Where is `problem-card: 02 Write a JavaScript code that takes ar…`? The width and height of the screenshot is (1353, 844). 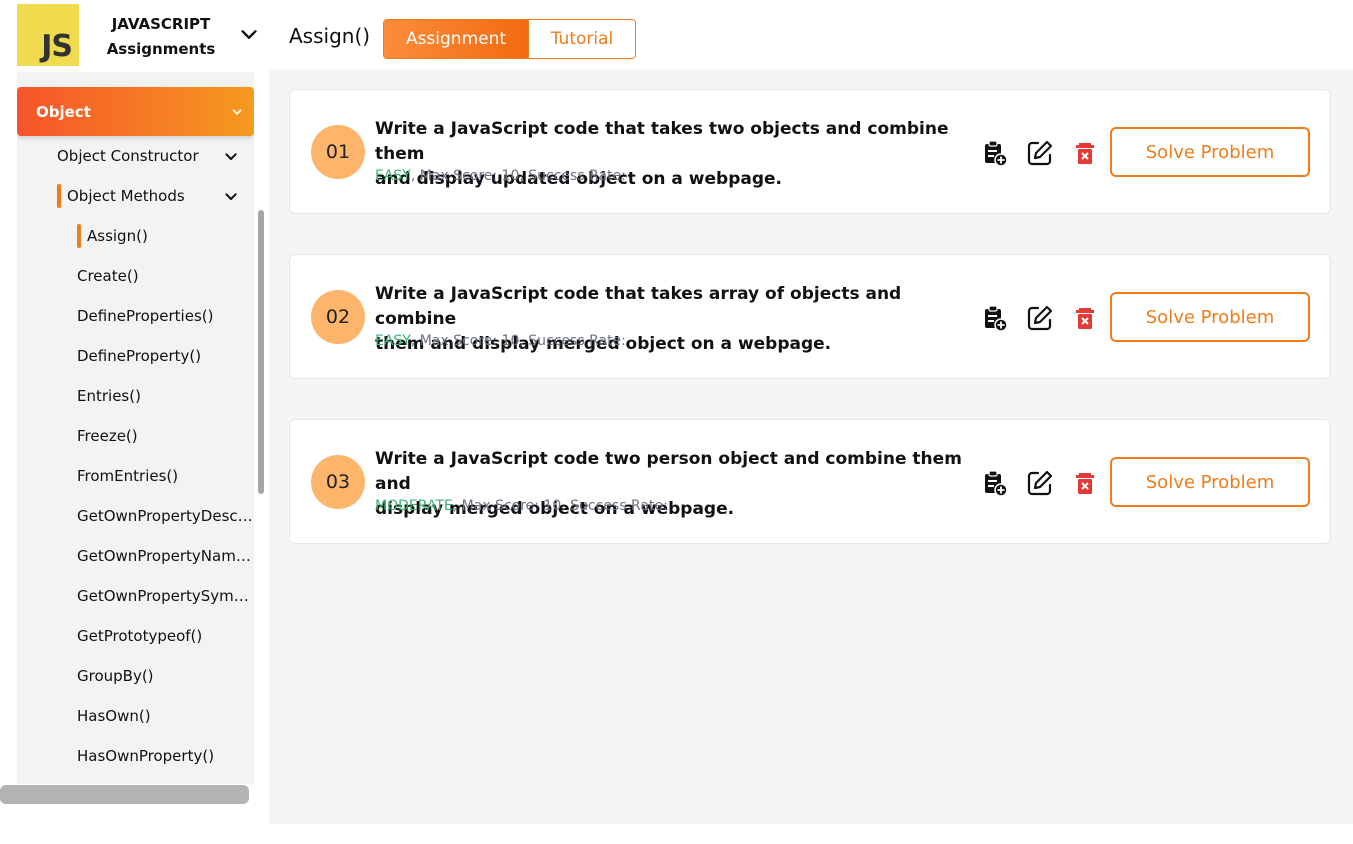
problem-card: 02 Write a JavaScript code that takes ar… is located at coordinates (810, 316).